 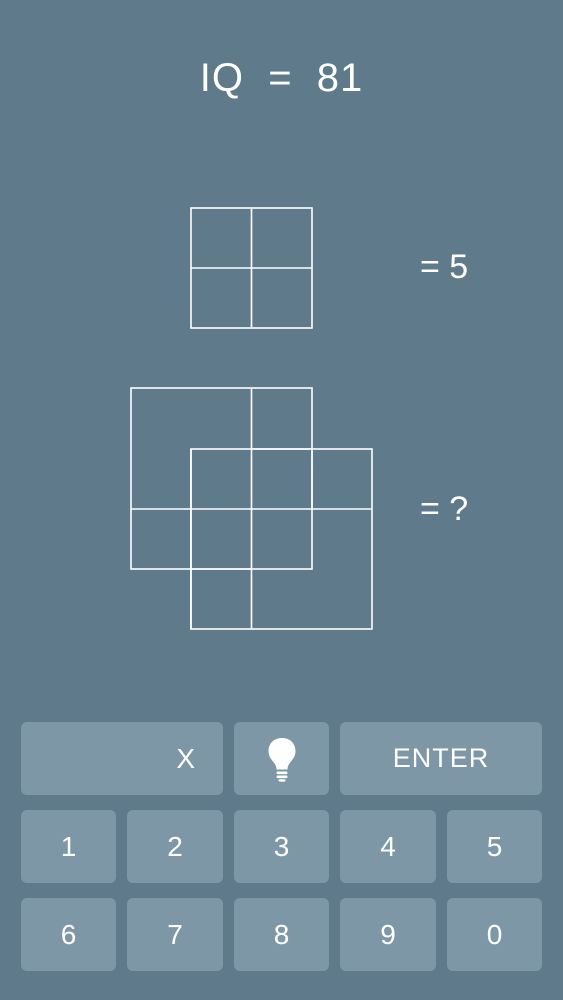 I want to click on digit-3-button: 3, so click(x=281, y=846).